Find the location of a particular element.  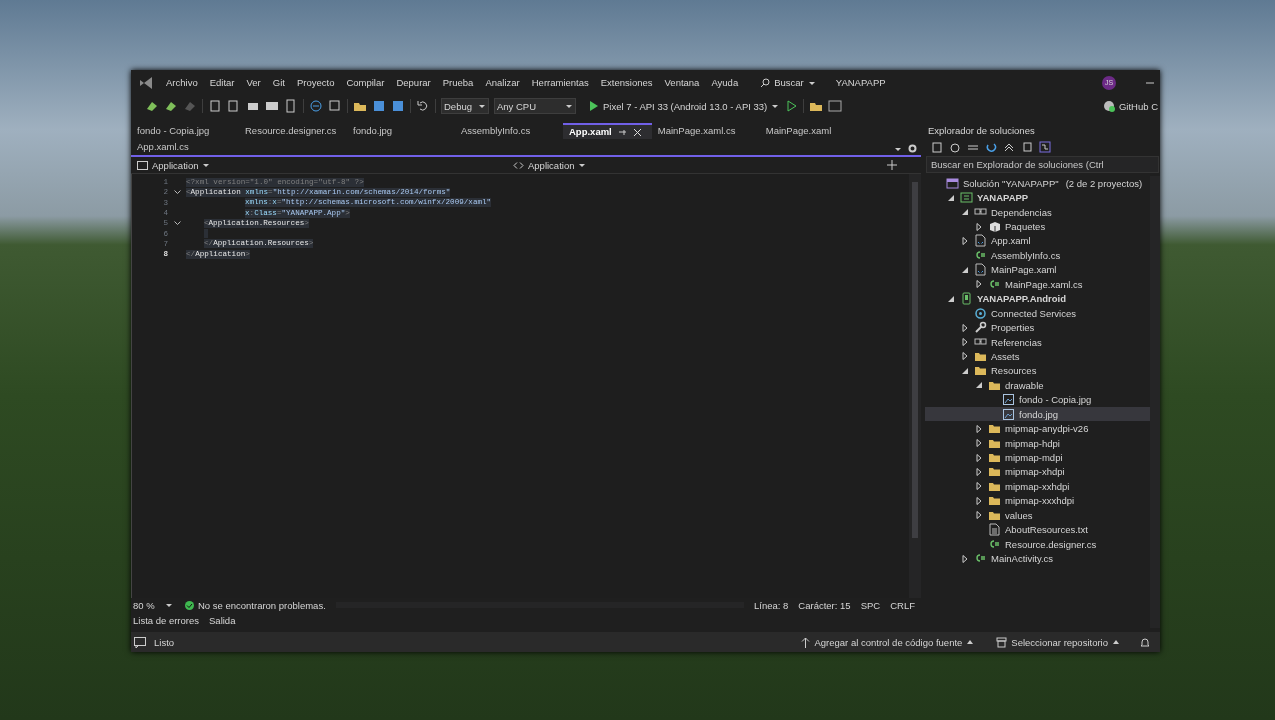

tree-item: fondo.jpg is located at coordinates (1037, 414).